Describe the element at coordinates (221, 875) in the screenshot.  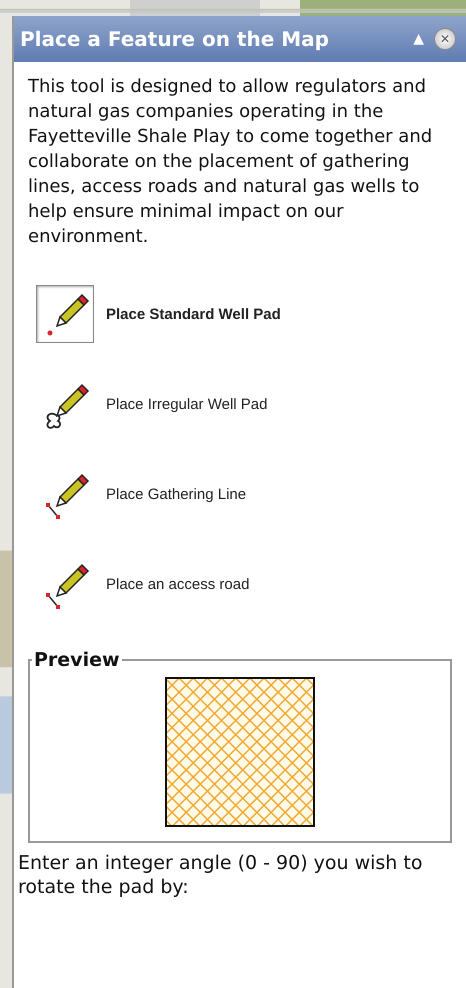
I see `angle-prompt: Enter an integer angle (0 - 90) you wish to rotate the pad by:` at that location.